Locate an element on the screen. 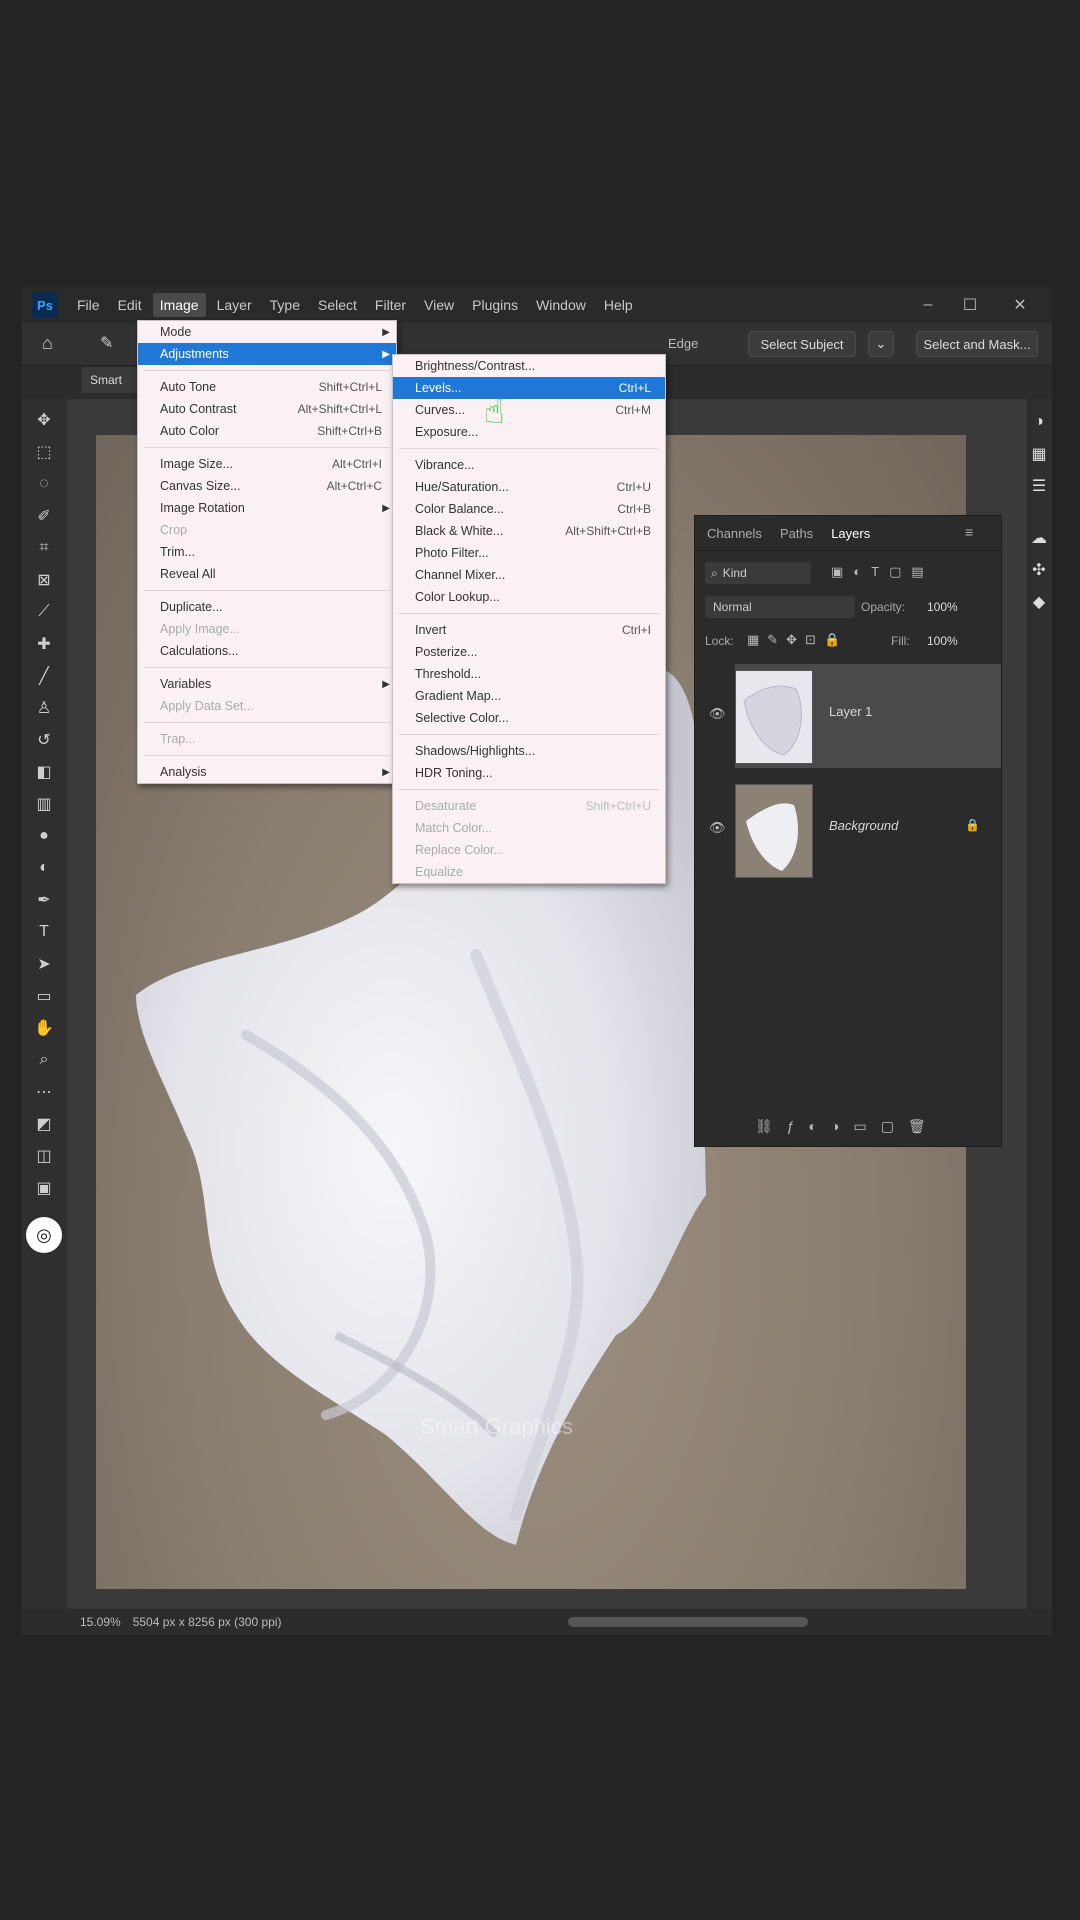 This screenshot has width=1080, height=1920. crop-tool-icon: ⌗ is located at coordinates (44, 548).